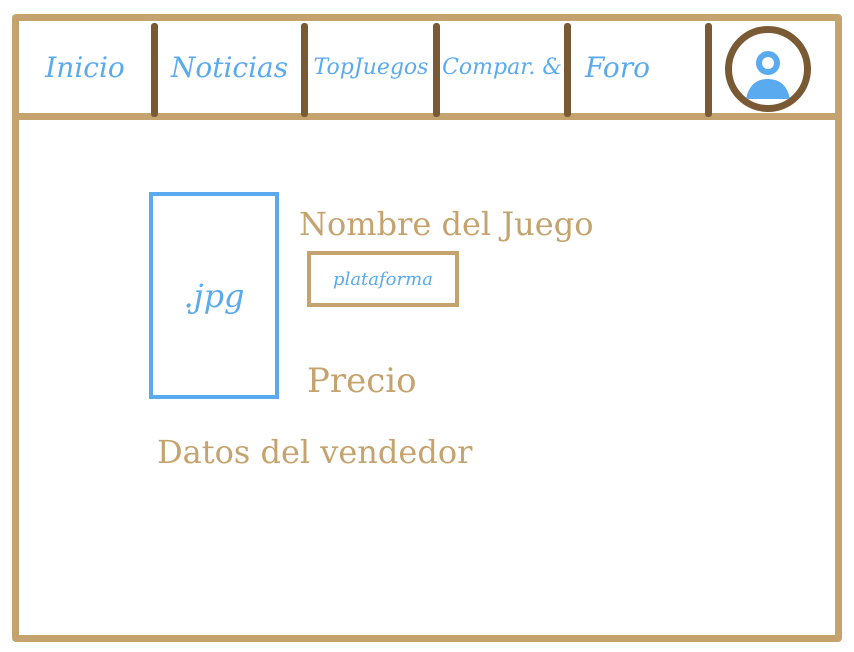 This screenshot has height=652, width=854. Describe the element at coordinates (85, 67) in the screenshot. I see `nav-inicio: Inicio` at that location.